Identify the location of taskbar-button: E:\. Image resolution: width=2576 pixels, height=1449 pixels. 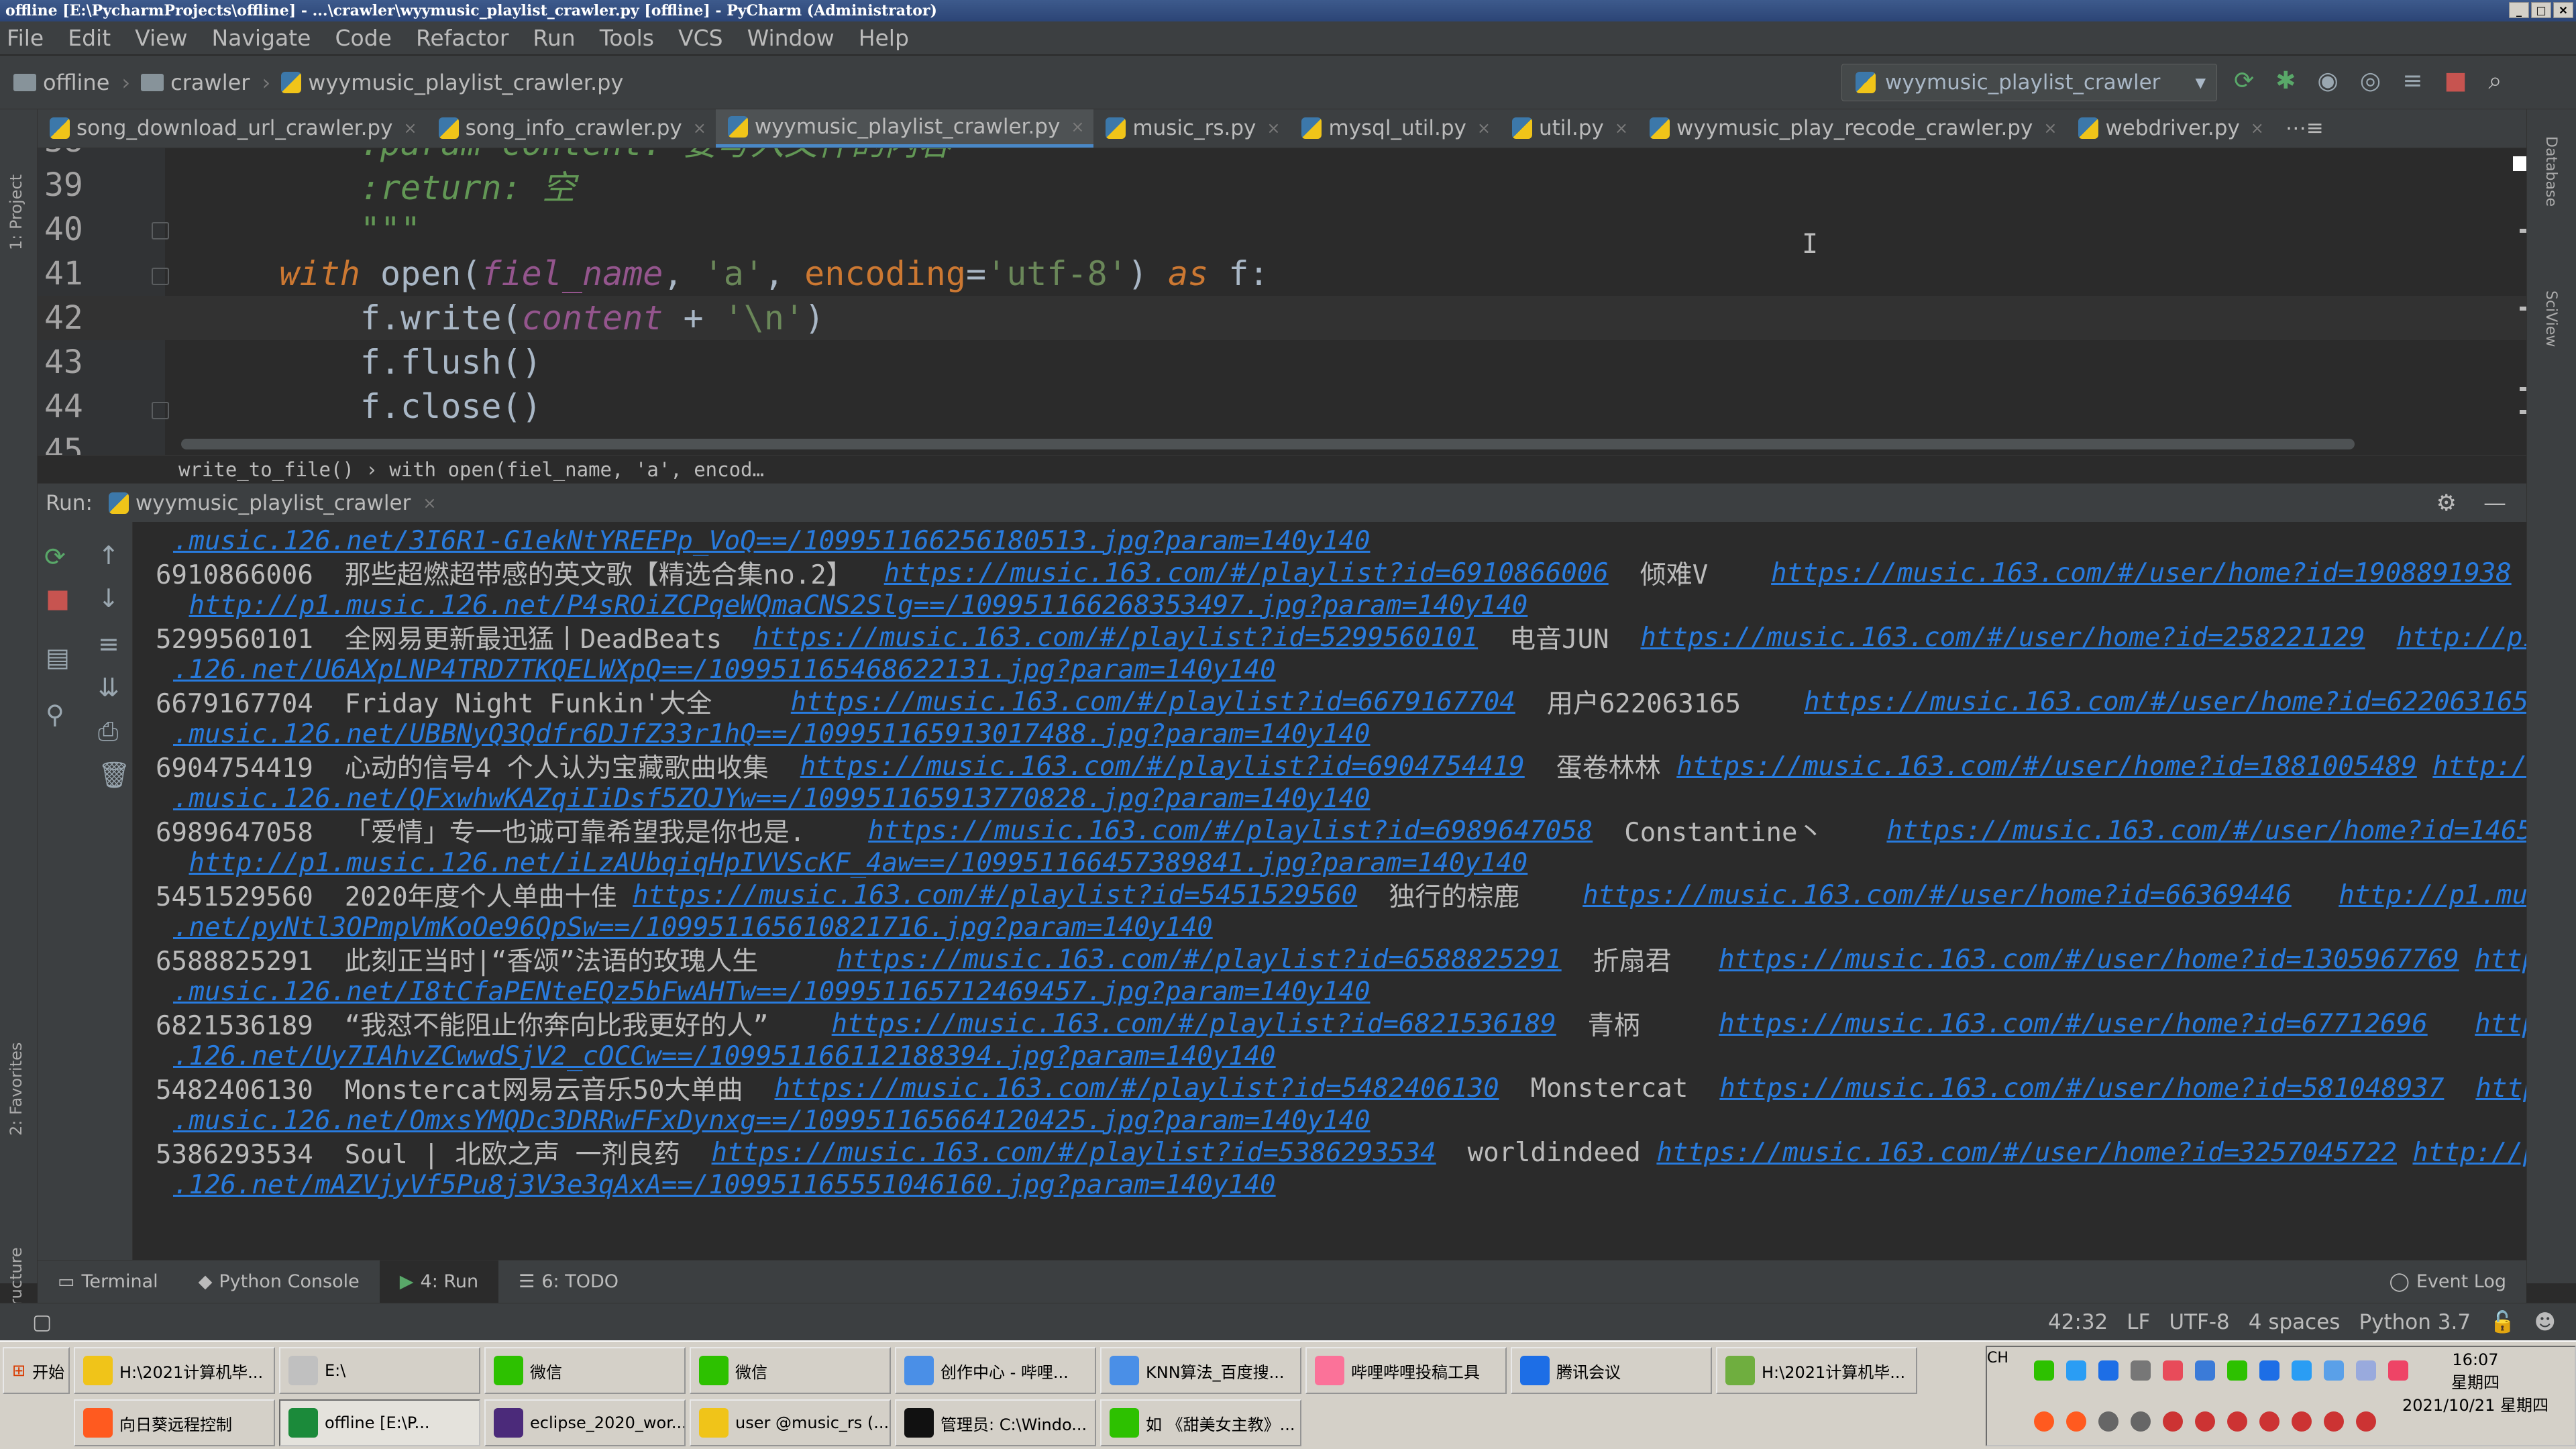
(379, 1370).